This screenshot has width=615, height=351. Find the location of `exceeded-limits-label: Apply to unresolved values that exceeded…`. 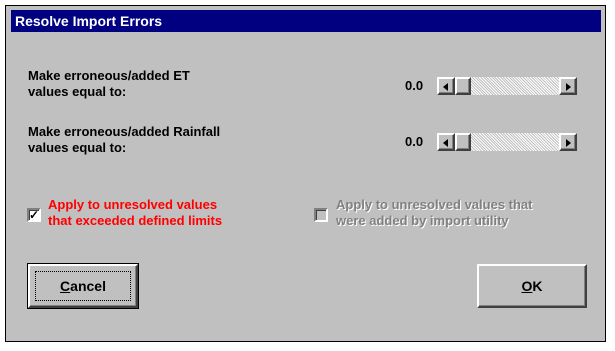

exceeded-limits-label: Apply to unresolved values that exceeded… is located at coordinates (135, 213).